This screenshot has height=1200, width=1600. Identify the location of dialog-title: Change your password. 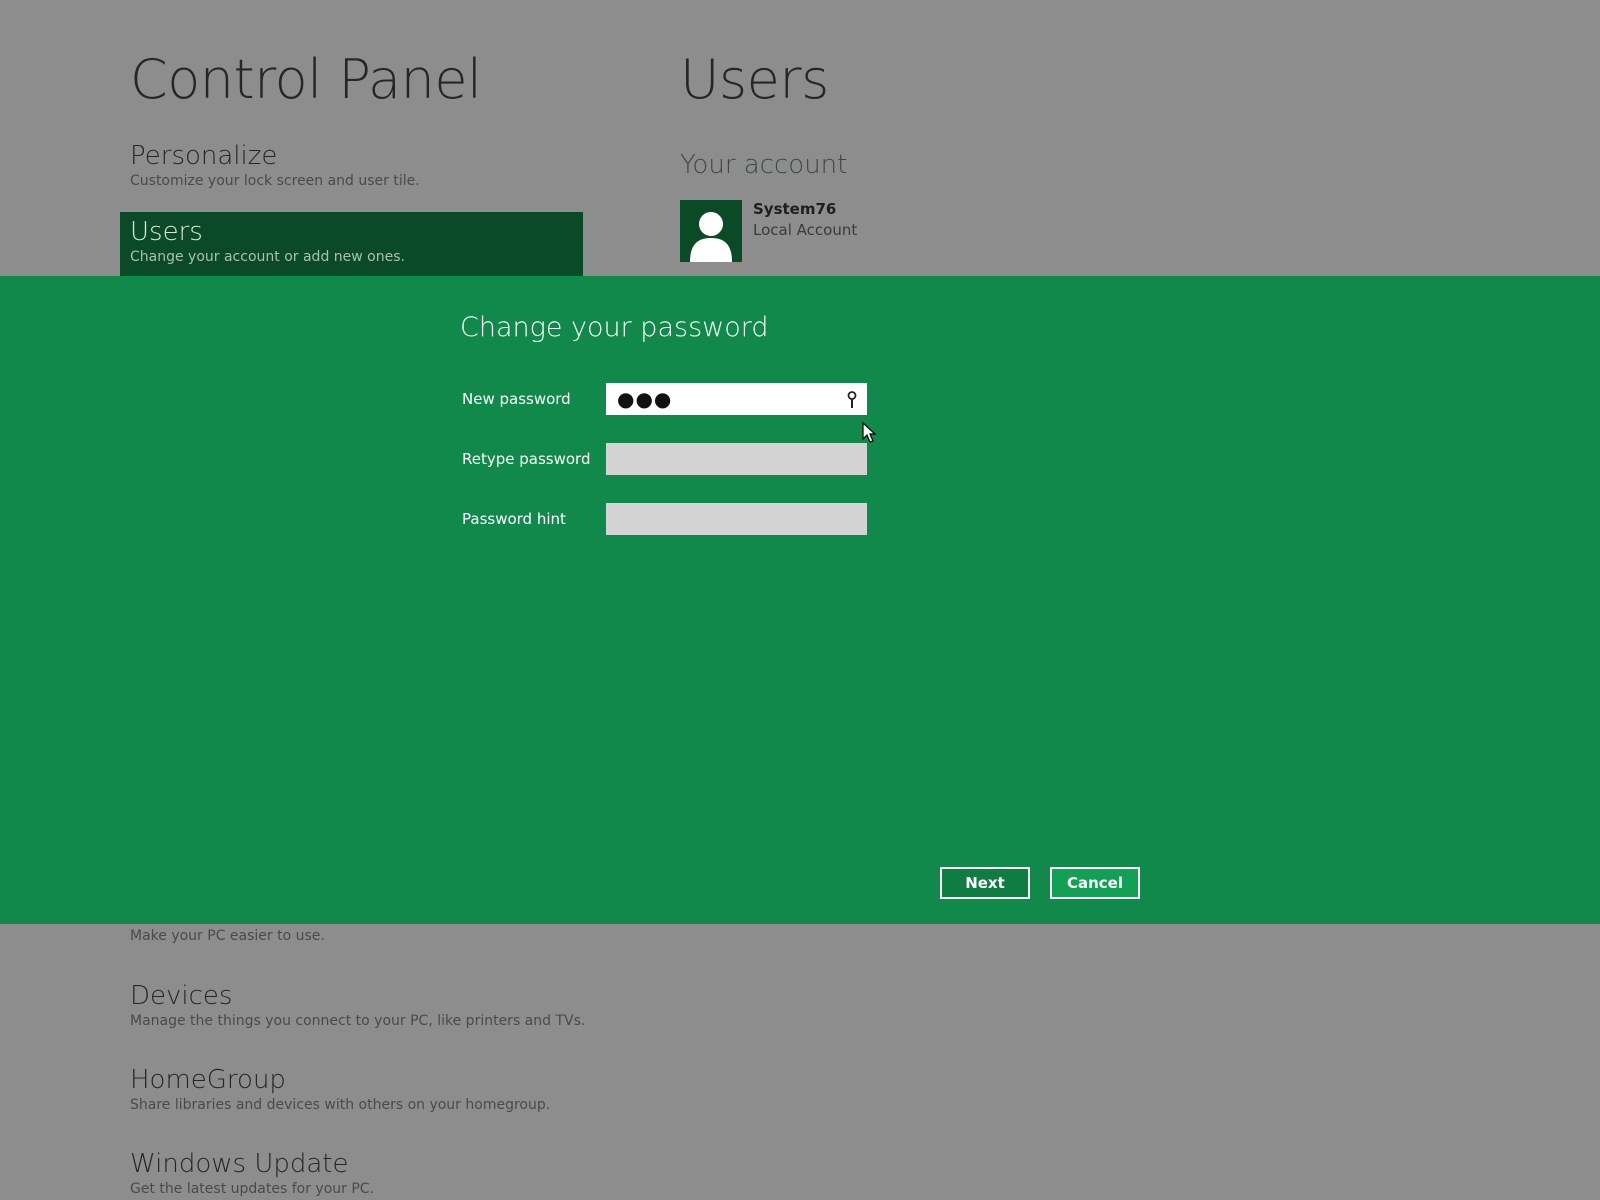
(614, 327).